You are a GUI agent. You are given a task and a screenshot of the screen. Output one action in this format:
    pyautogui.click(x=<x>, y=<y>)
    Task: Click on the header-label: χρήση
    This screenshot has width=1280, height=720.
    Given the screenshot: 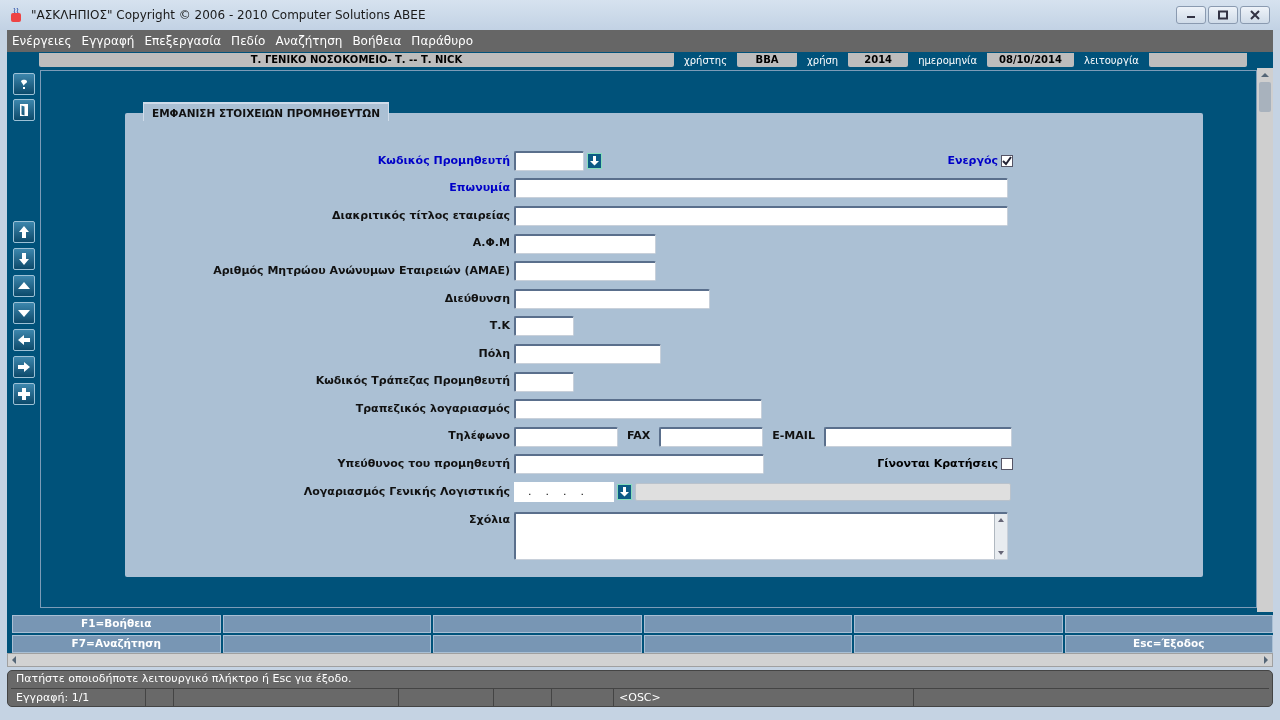 What is the action you would take?
    pyautogui.click(x=823, y=60)
    